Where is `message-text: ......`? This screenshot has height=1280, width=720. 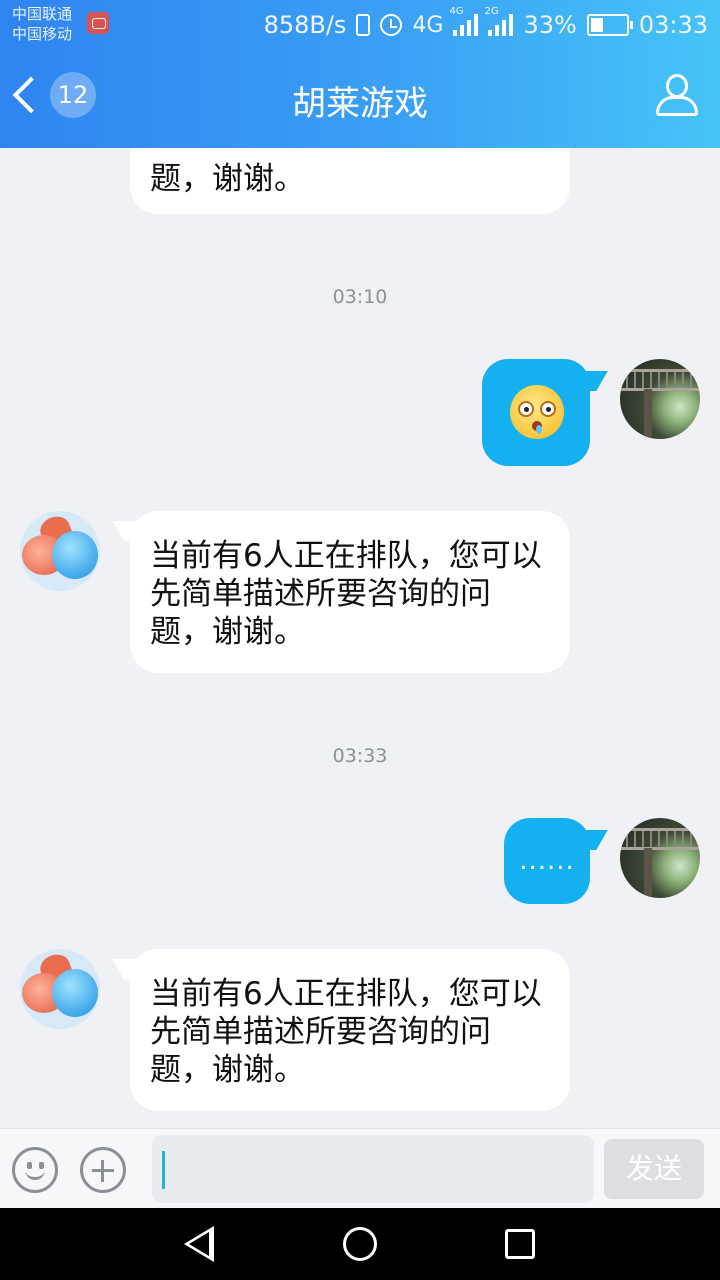
message-text: ...... is located at coordinates (547, 861).